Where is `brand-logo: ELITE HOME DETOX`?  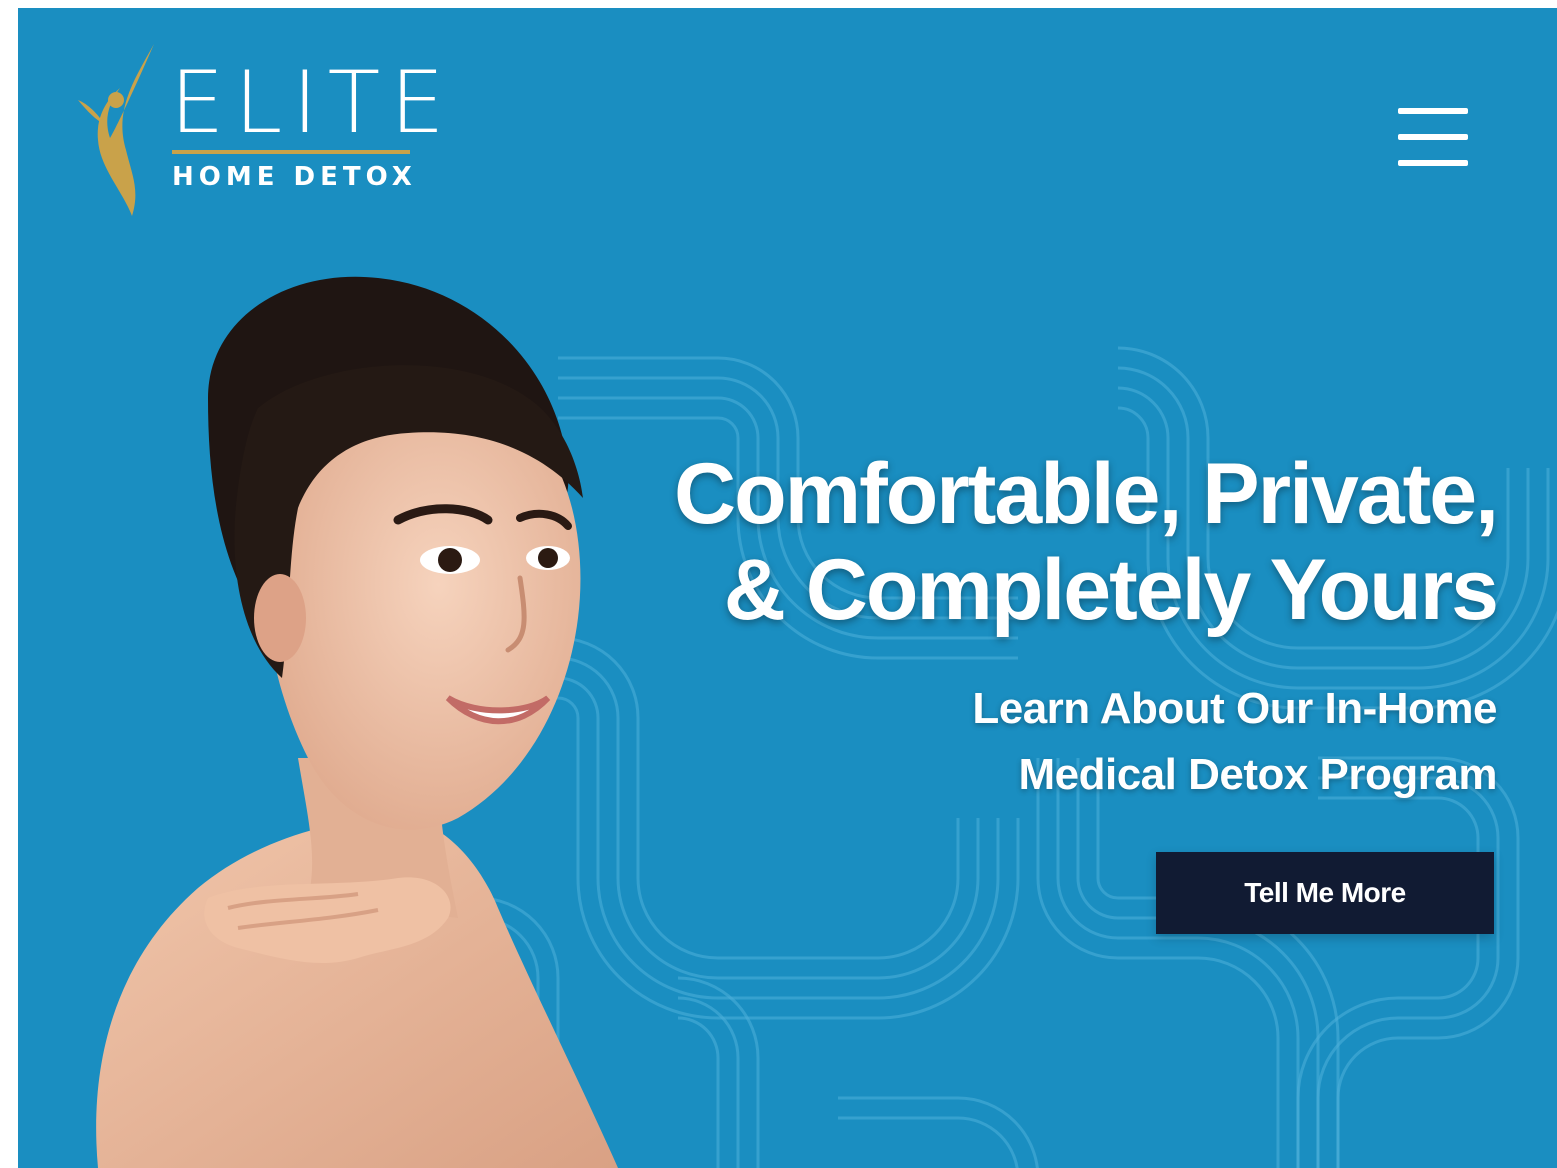 brand-logo: ELITE HOME DETOX is located at coordinates (259, 130).